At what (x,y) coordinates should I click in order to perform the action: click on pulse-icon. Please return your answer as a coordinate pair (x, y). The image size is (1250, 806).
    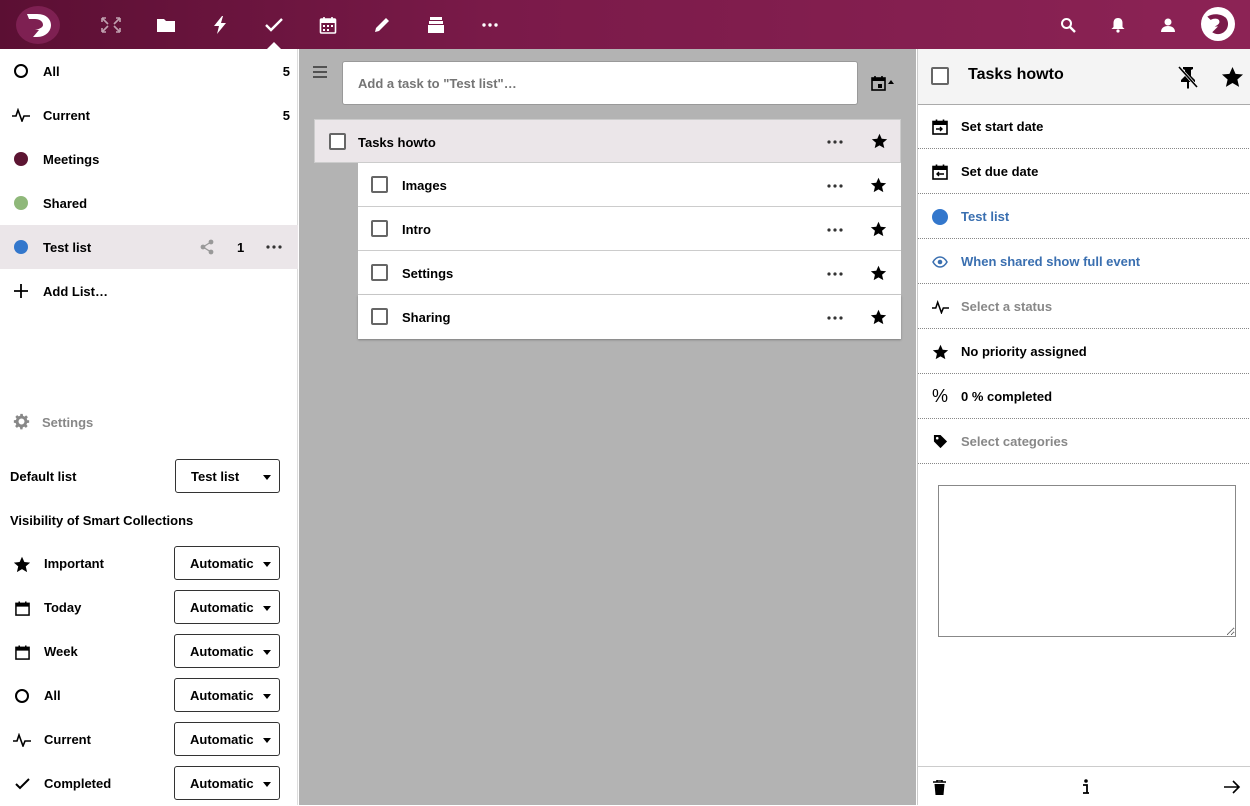
    Looking at the image, I should click on (940, 307).